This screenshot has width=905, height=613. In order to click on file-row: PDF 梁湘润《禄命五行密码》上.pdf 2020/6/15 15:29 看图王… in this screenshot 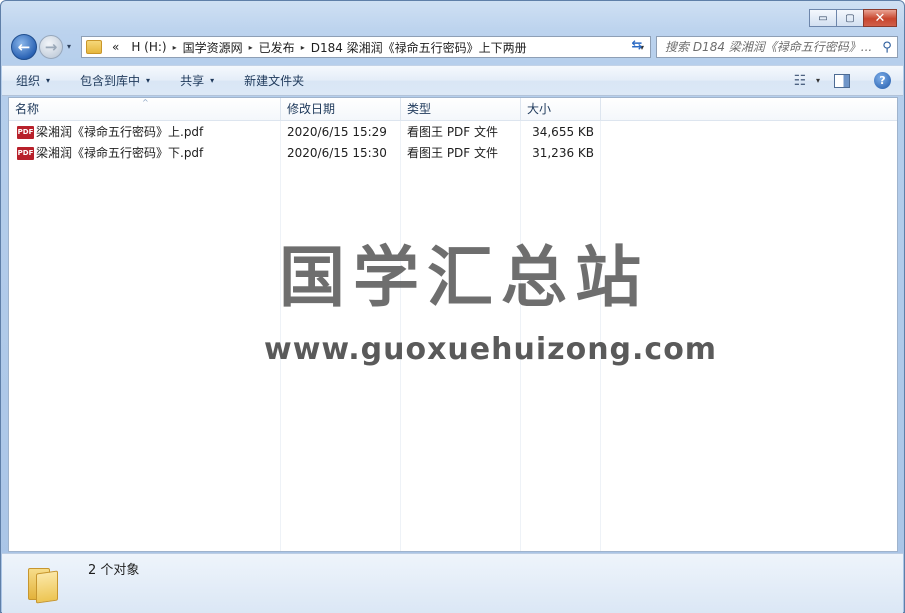, I will do `click(309, 132)`.